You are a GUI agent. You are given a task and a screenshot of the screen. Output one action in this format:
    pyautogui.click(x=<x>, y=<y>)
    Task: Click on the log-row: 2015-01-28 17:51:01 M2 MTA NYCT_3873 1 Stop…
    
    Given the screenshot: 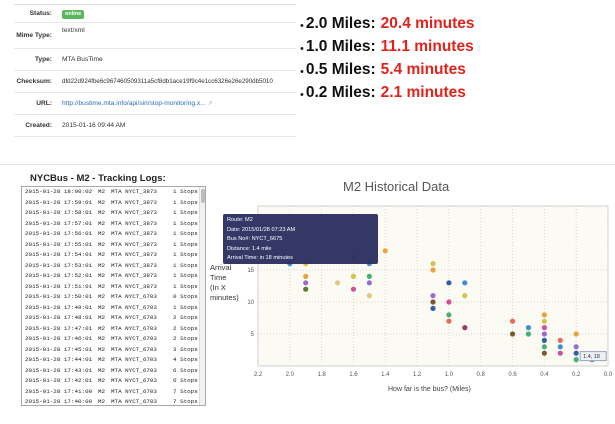 What is the action you would take?
    pyautogui.click(x=113, y=287)
    